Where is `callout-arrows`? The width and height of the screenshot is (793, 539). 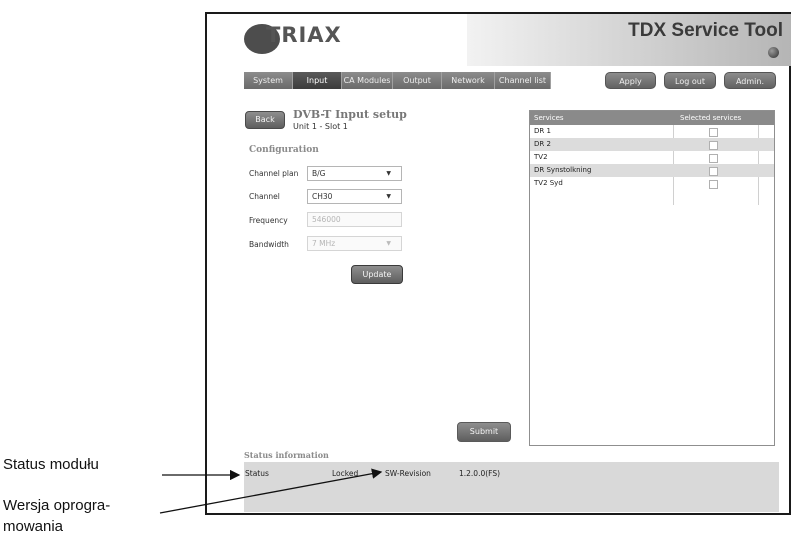
callout-arrows is located at coordinates (271, 491).